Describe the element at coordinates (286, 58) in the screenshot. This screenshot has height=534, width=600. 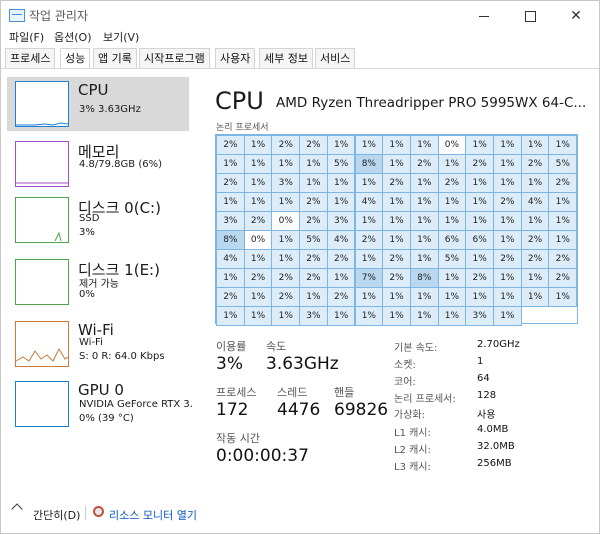
I see `tab-details: 세부 정보` at that location.